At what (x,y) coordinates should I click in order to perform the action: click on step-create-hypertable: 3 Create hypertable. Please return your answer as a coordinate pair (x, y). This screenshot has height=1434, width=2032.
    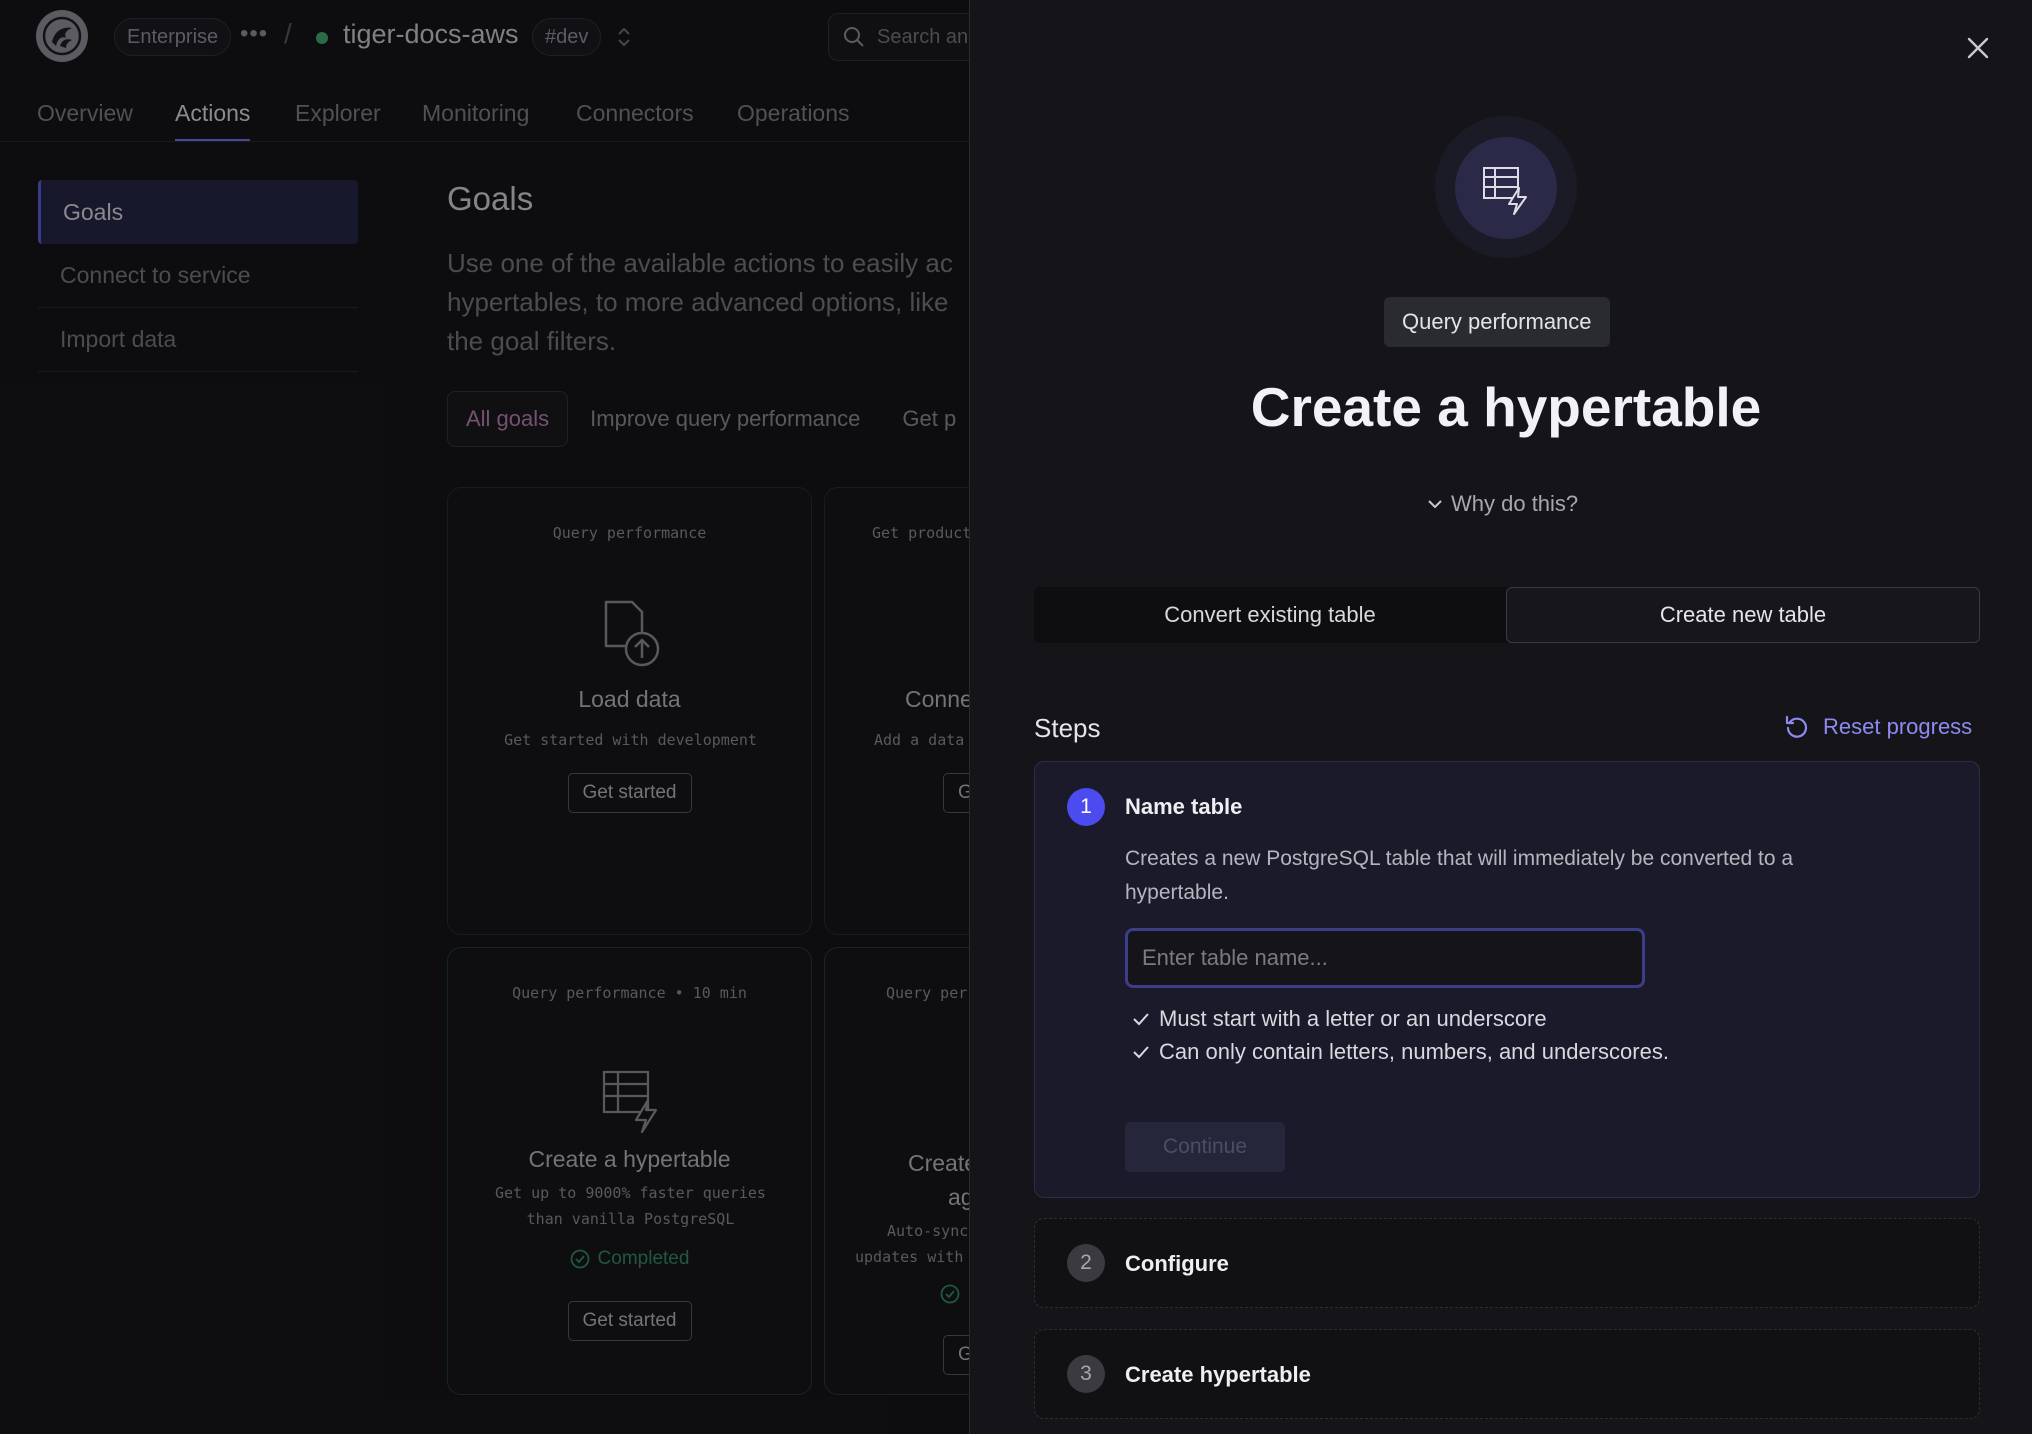
    Looking at the image, I should click on (1507, 1374).